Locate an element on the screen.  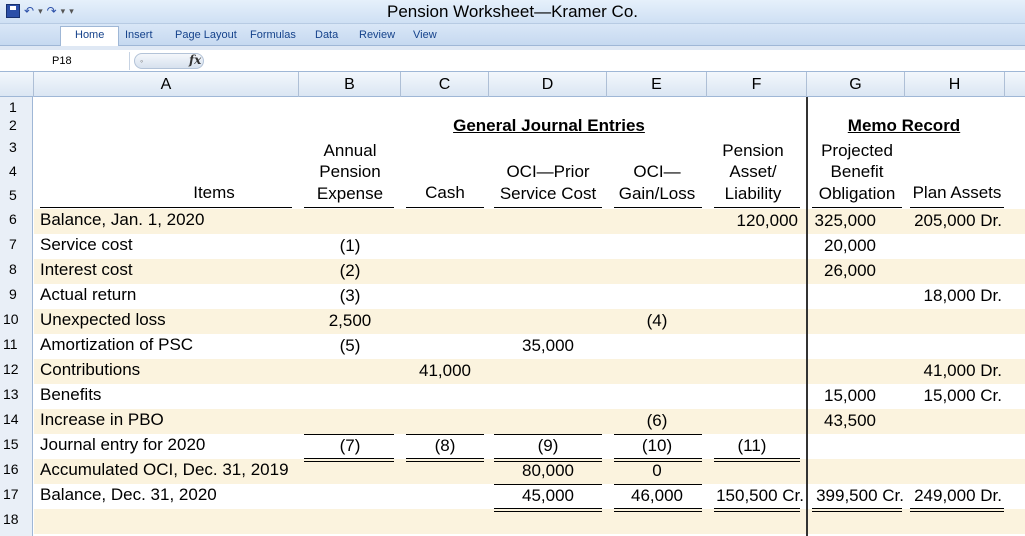
oci-heading: OCI— is located at coordinates (657, 171).